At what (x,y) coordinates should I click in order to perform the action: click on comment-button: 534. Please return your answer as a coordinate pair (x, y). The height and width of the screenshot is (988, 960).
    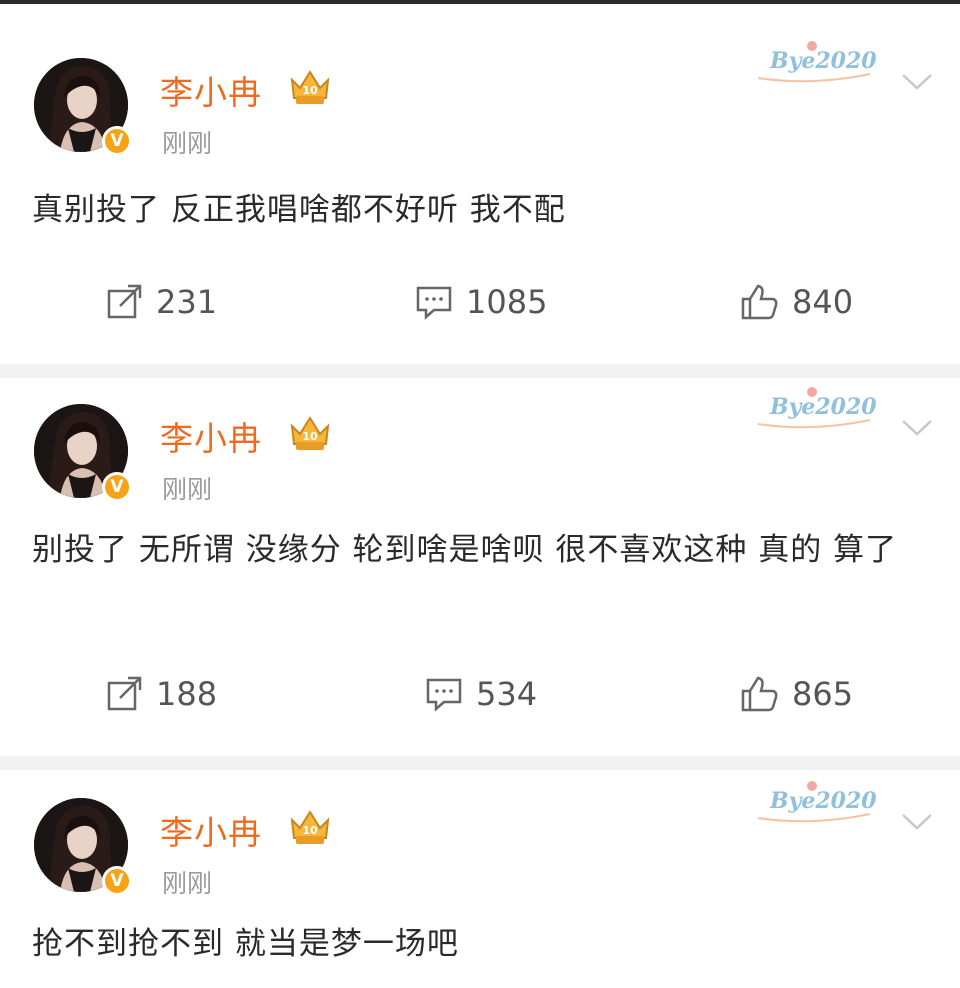
    Looking at the image, I should click on (480, 694).